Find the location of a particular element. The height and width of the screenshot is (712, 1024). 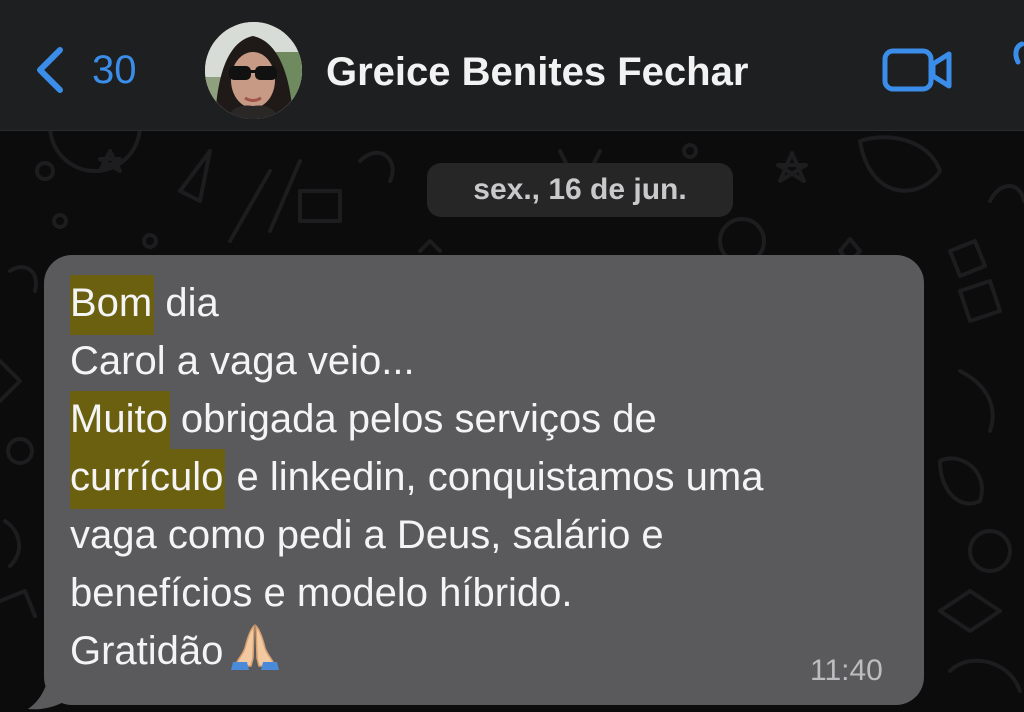

unread-count: 30 is located at coordinates (114, 70).